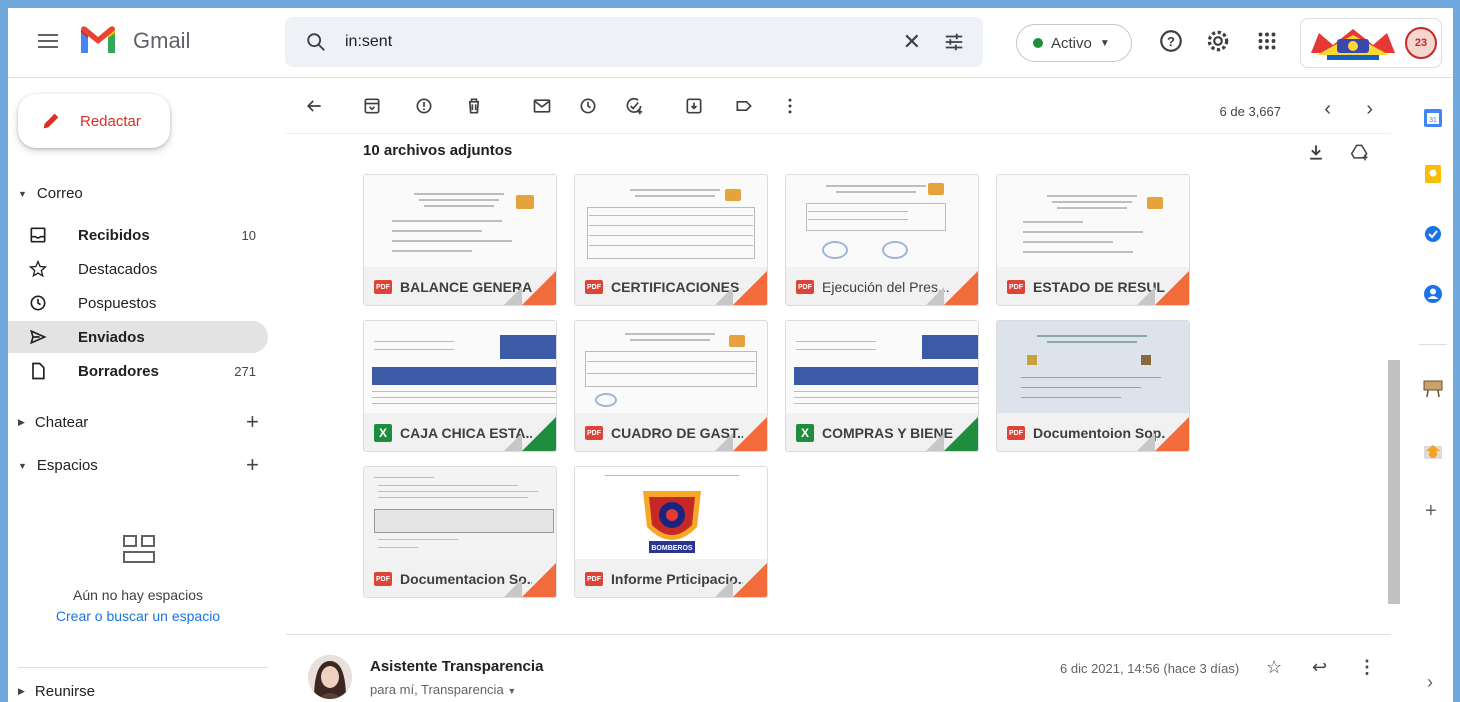 This screenshot has height=702, width=1460. I want to click on recipients-toggle: para mí, Transparencia ▼, so click(443, 689).